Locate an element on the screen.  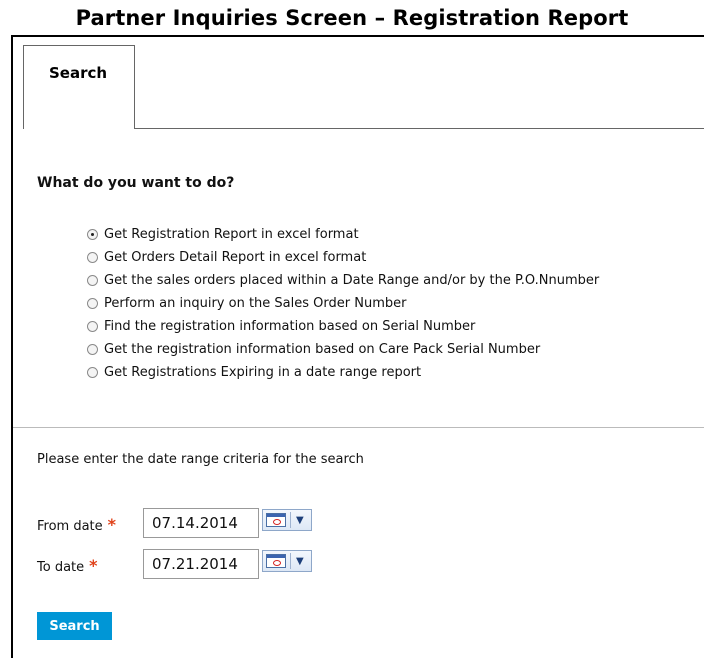
tab-bar-line is located at coordinates (419, 128).